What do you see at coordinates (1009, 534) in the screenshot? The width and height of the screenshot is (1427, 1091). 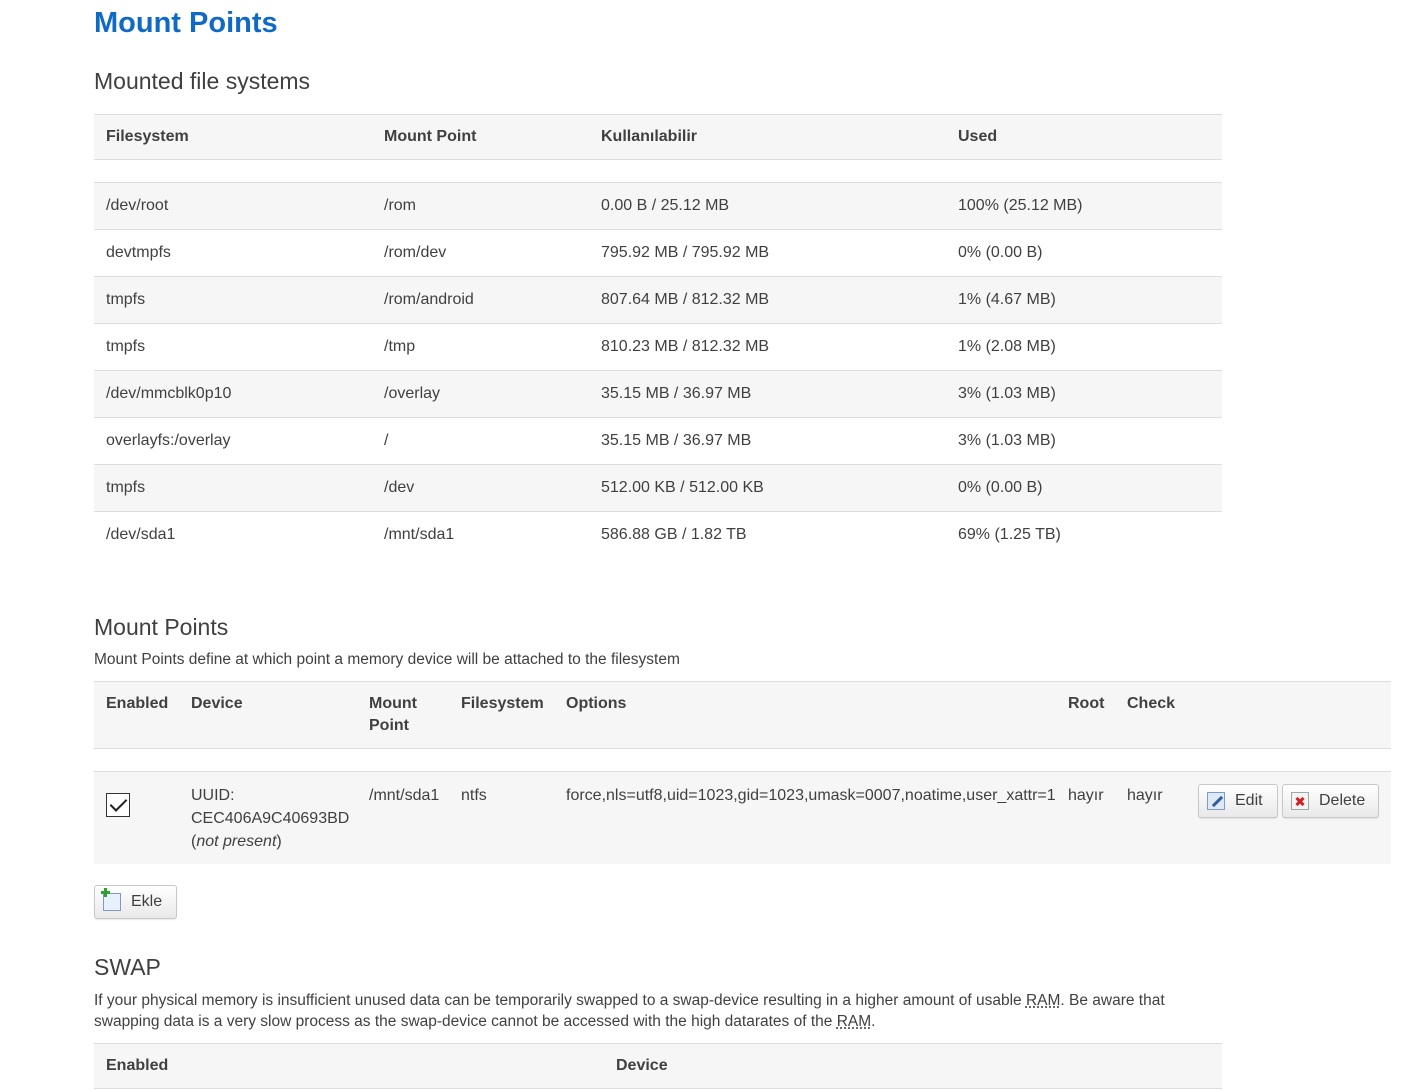 I see `used-cell: 69% (1.25 TB)` at bounding box center [1009, 534].